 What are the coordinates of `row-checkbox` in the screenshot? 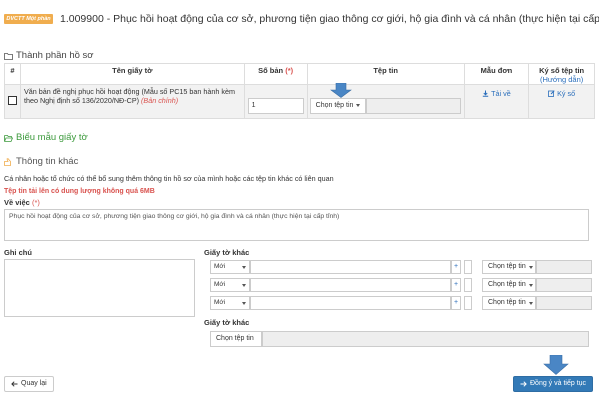 It's located at (12, 100).